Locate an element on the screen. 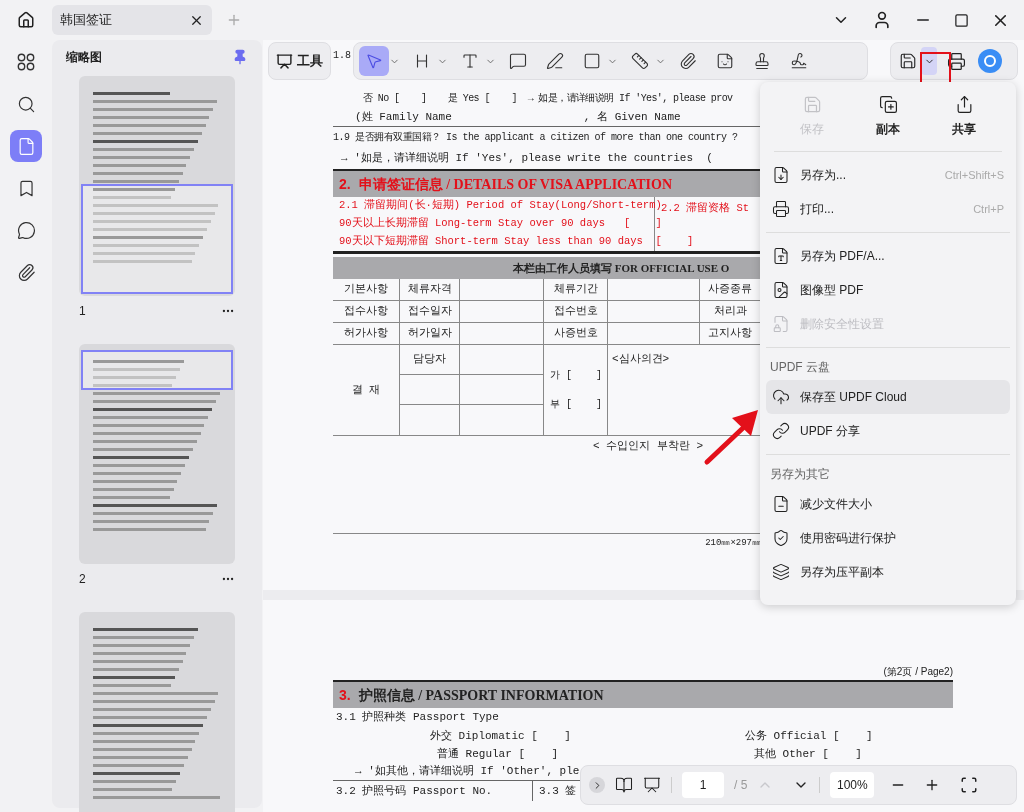 This screenshot has width=1024, height=812. menu-item: 另存为... Ctrl+Shift+S is located at coordinates (888, 175).